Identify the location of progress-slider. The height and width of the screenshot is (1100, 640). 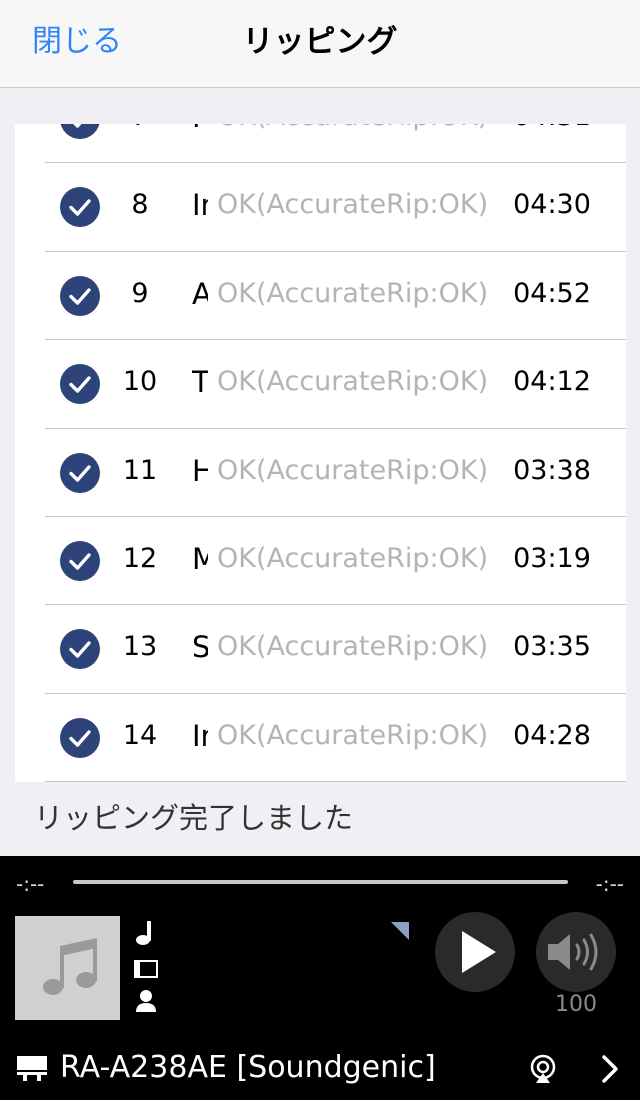
(320, 882).